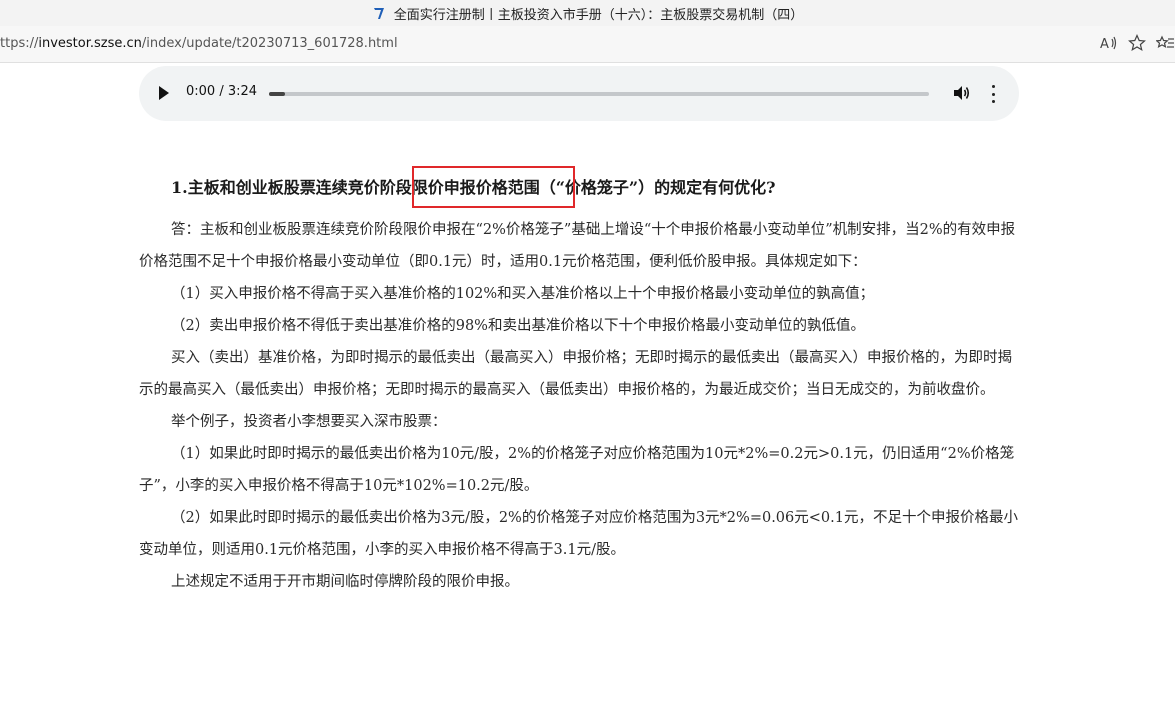 The width and height of the screenshot is (1175, 709). Describe the element at coordinates (269, 43) in the screenshot. I see `url-path: /index/update/t20230713_601728.html` at that location.